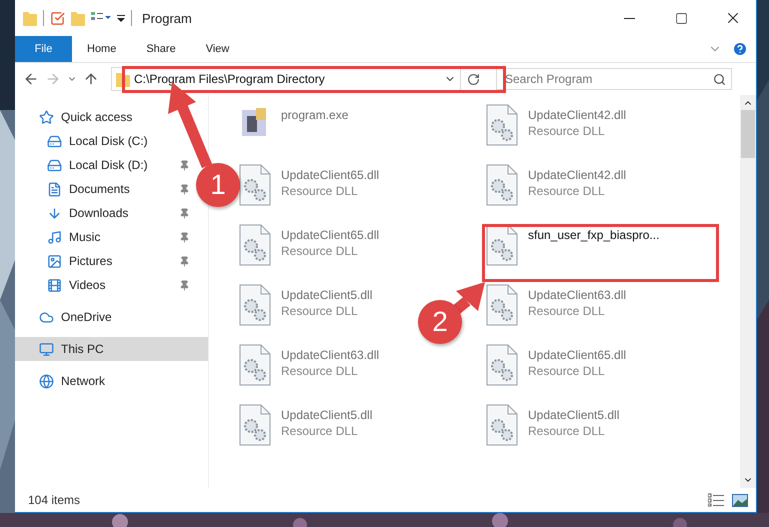 Image resolution: width=769 pixels, height=527 pixels. What do you see at coordinates (217, 49) in the screenshot?
I see `ribbon-tab: View` at bounding box center [217, 49].